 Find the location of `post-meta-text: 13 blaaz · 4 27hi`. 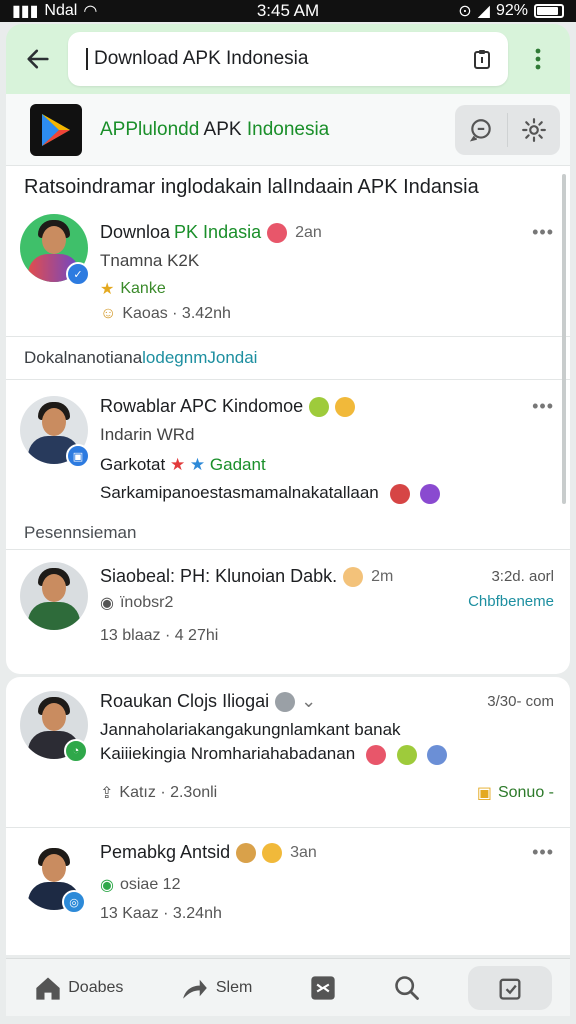

post-meta-text: 13 blaaz · 4 27hi is located at coordinates (159, 635).